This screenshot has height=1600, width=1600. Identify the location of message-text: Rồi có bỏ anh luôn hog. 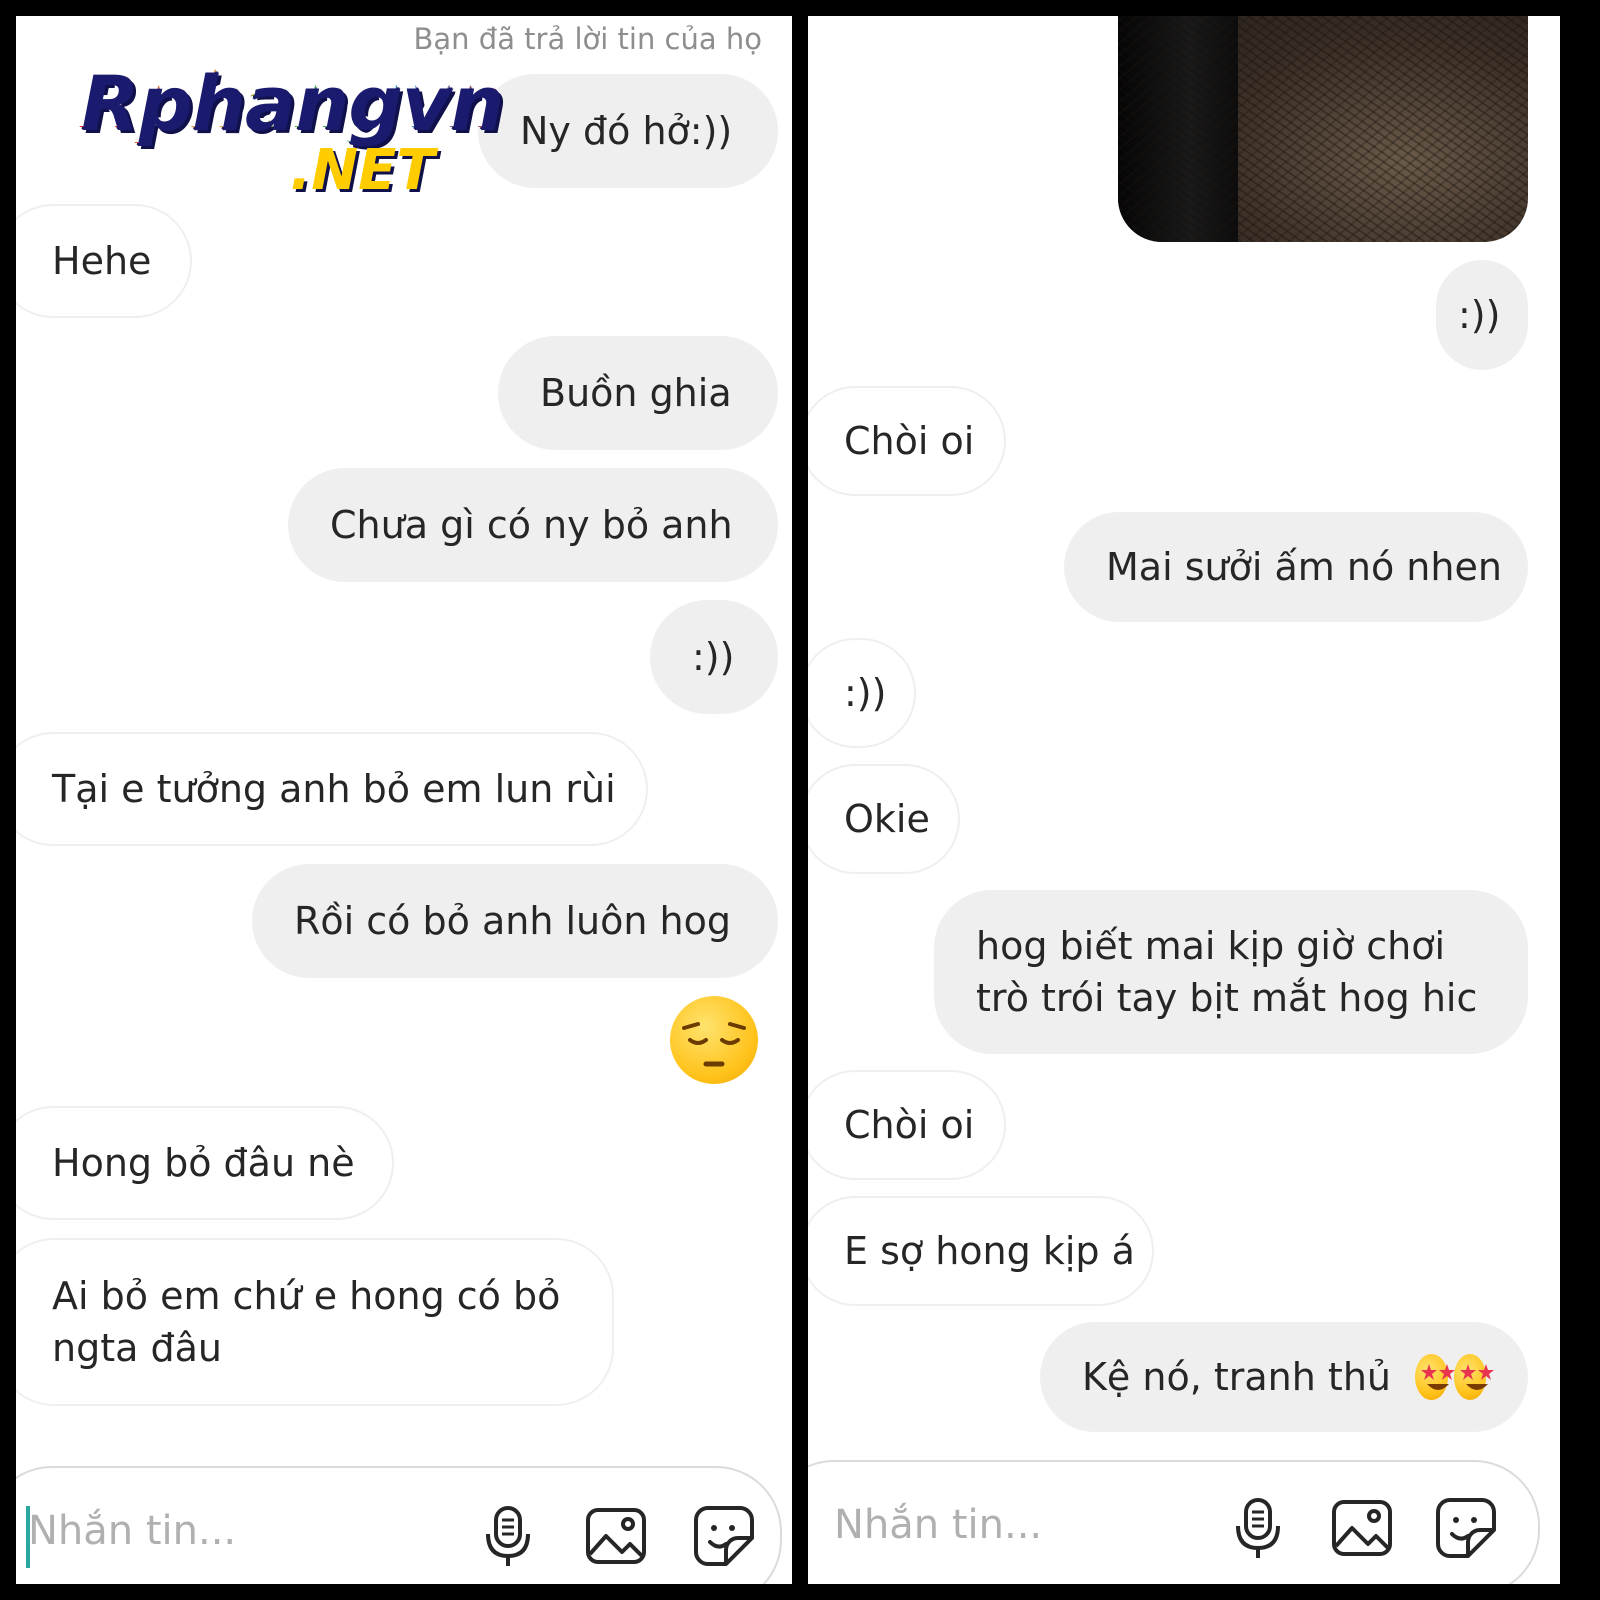
(512, 921).